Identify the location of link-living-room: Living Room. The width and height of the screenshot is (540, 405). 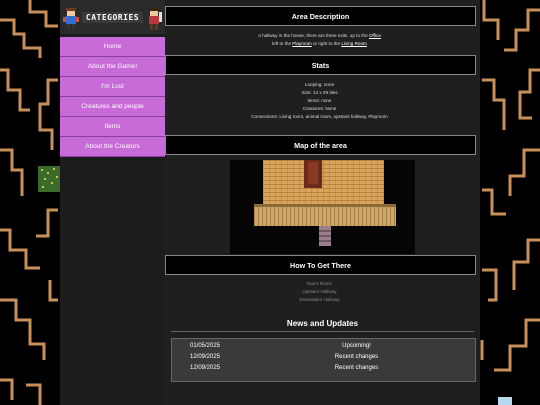
(354, 43).